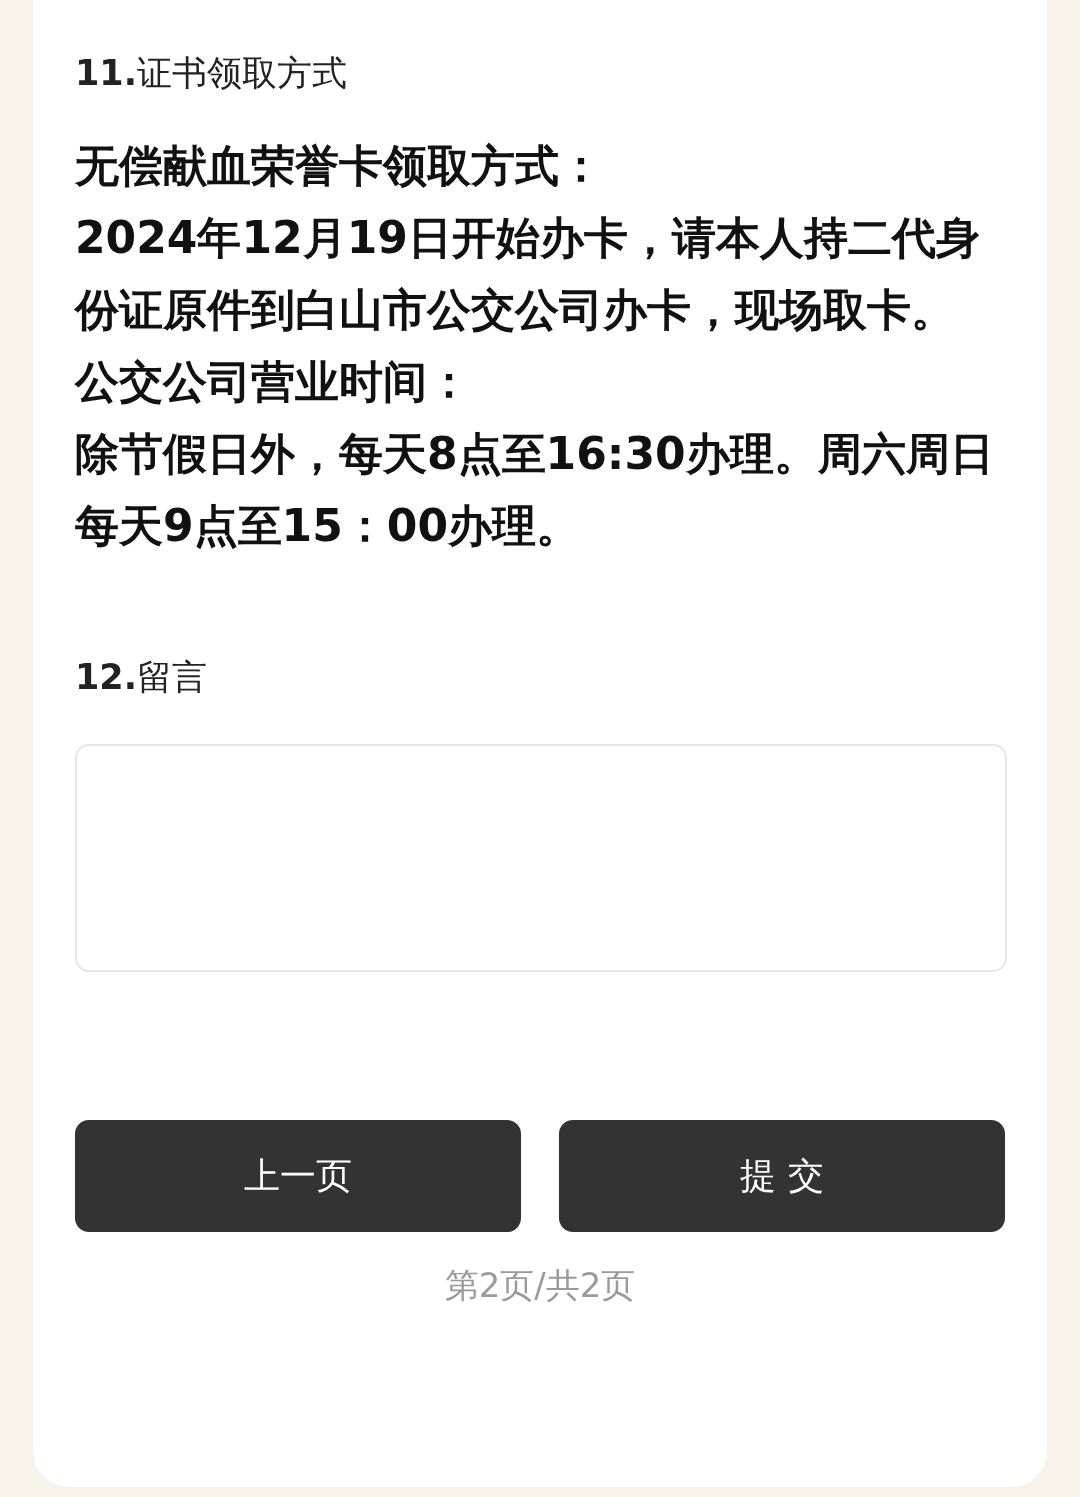 The height and width of the screenshot is (1497, 1080). Describe the element at coordinates (141, 677) in the screenshot. I see `question-title: 12.留言` at that location.